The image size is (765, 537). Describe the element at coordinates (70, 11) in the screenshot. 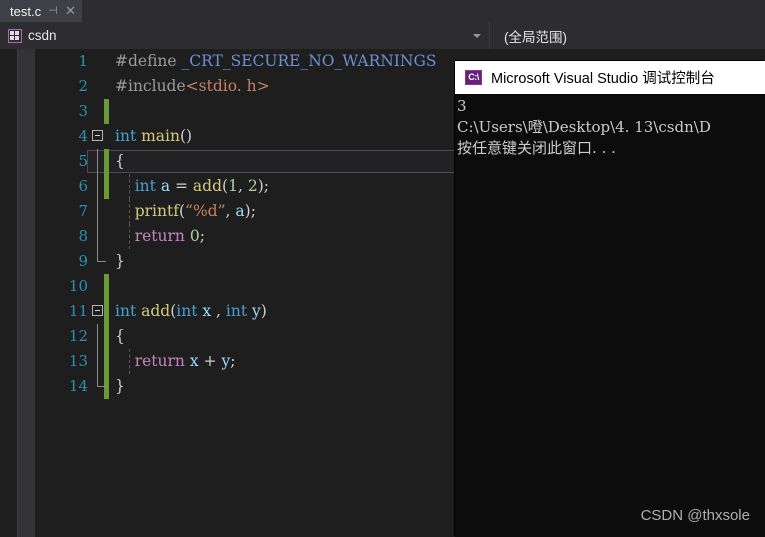

I see `close-icon: ✕` at that location.